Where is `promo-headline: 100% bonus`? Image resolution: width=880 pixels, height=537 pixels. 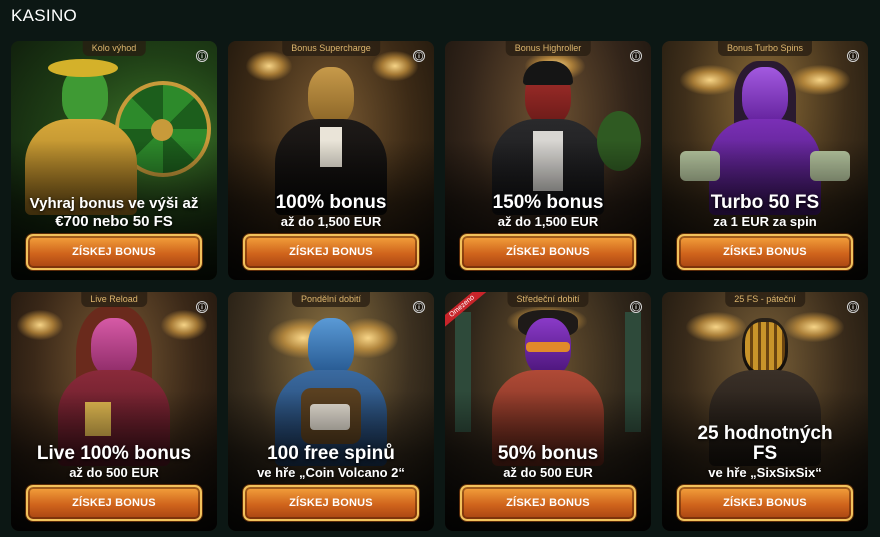 promo-headline: 100% bonus is located at coordinates (331, 202).